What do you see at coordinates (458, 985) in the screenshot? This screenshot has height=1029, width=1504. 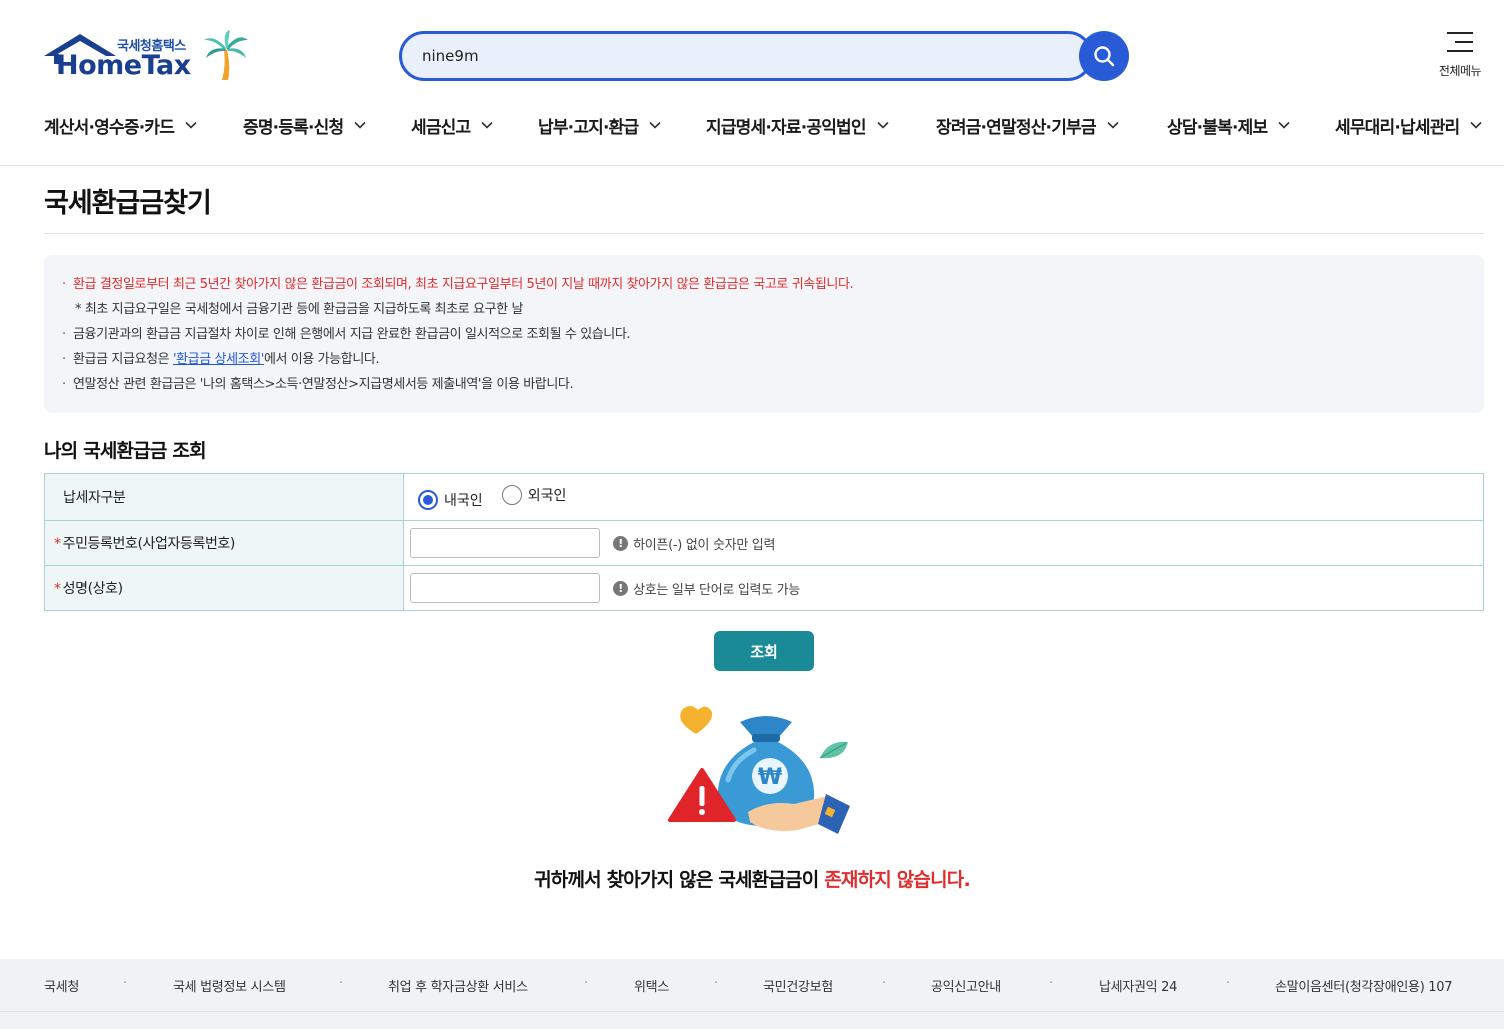 I see `footer-link-student-loan: 취업 후 학자금상환 서비스` at bounding box center [458, 985].